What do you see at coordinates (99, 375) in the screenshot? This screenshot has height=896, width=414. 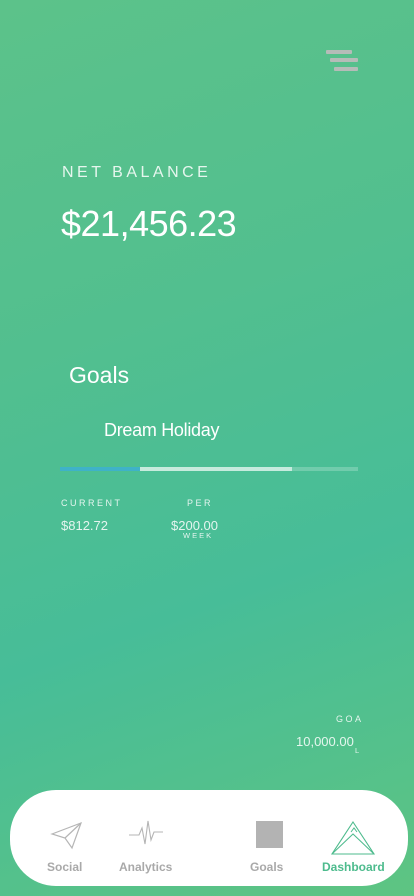 I see `goals-section-title: Goals` at bounding box center [99, 375].